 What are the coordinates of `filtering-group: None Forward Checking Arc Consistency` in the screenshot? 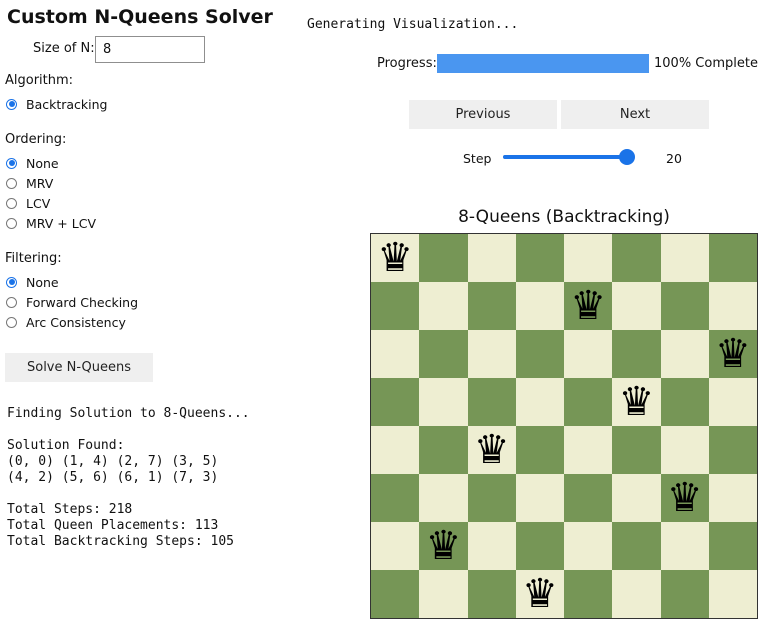 It's located at (72, 302).